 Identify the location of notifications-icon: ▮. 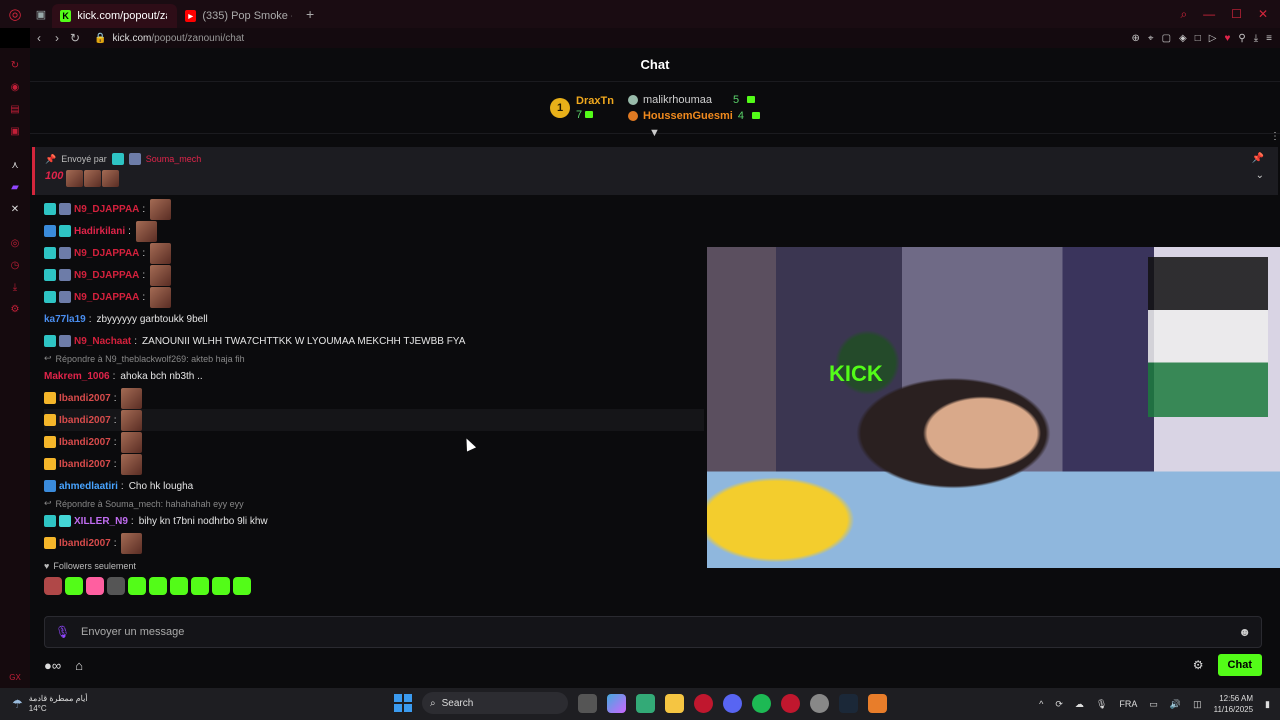
(1267, 704).